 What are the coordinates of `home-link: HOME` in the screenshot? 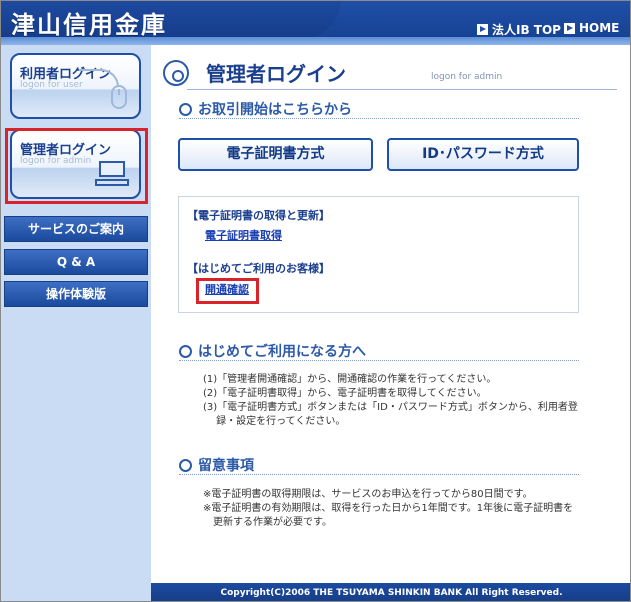 It's located at (591, 28).